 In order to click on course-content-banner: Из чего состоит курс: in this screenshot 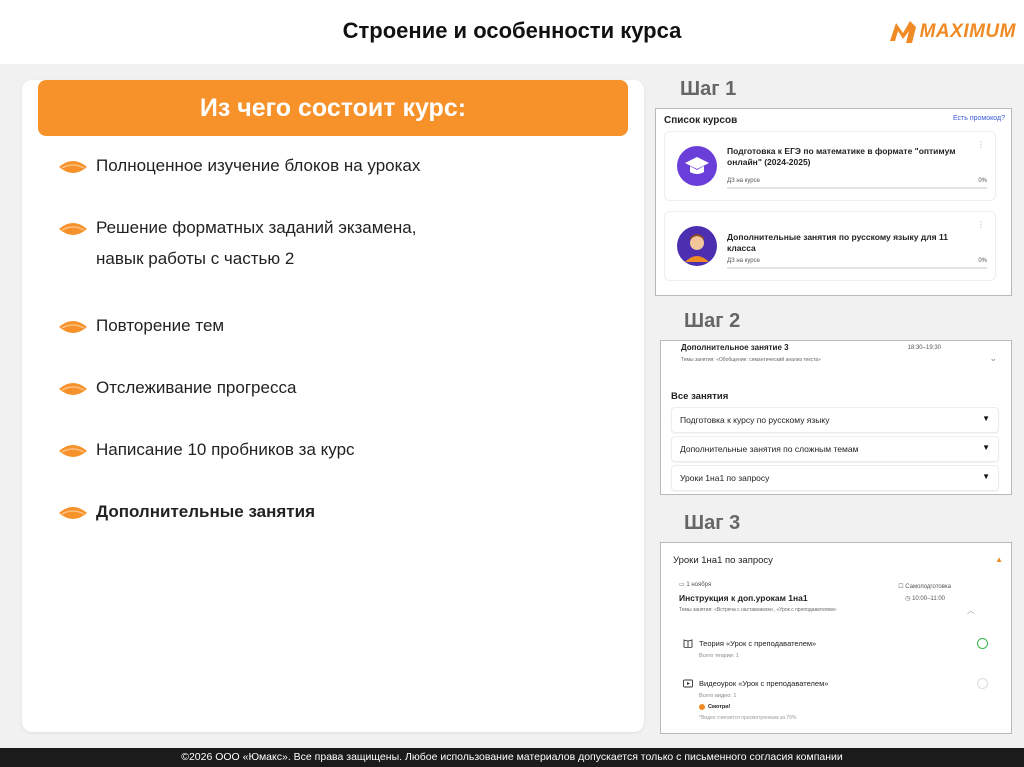, I will do `click(333, 108)`.